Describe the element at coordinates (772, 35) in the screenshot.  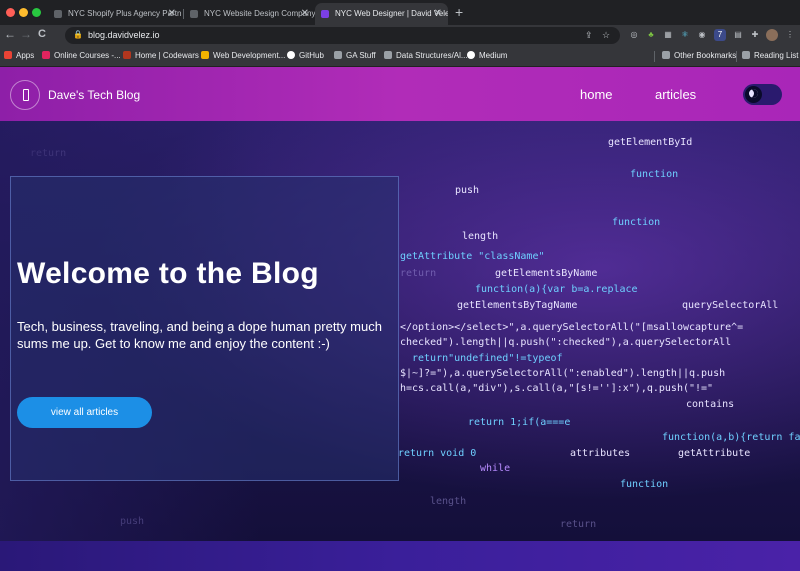
I see `profile-avatar` at that location.